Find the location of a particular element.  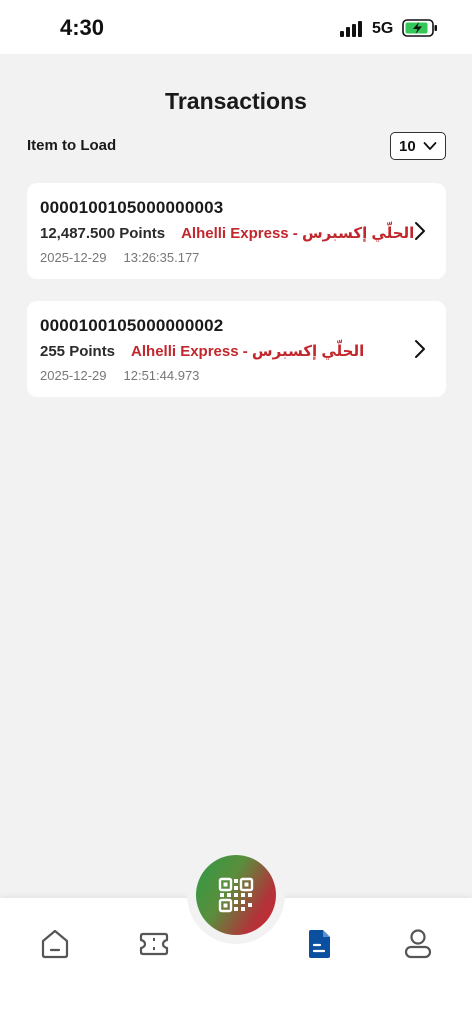

nav-transactions is located at coordinates (319, 944).